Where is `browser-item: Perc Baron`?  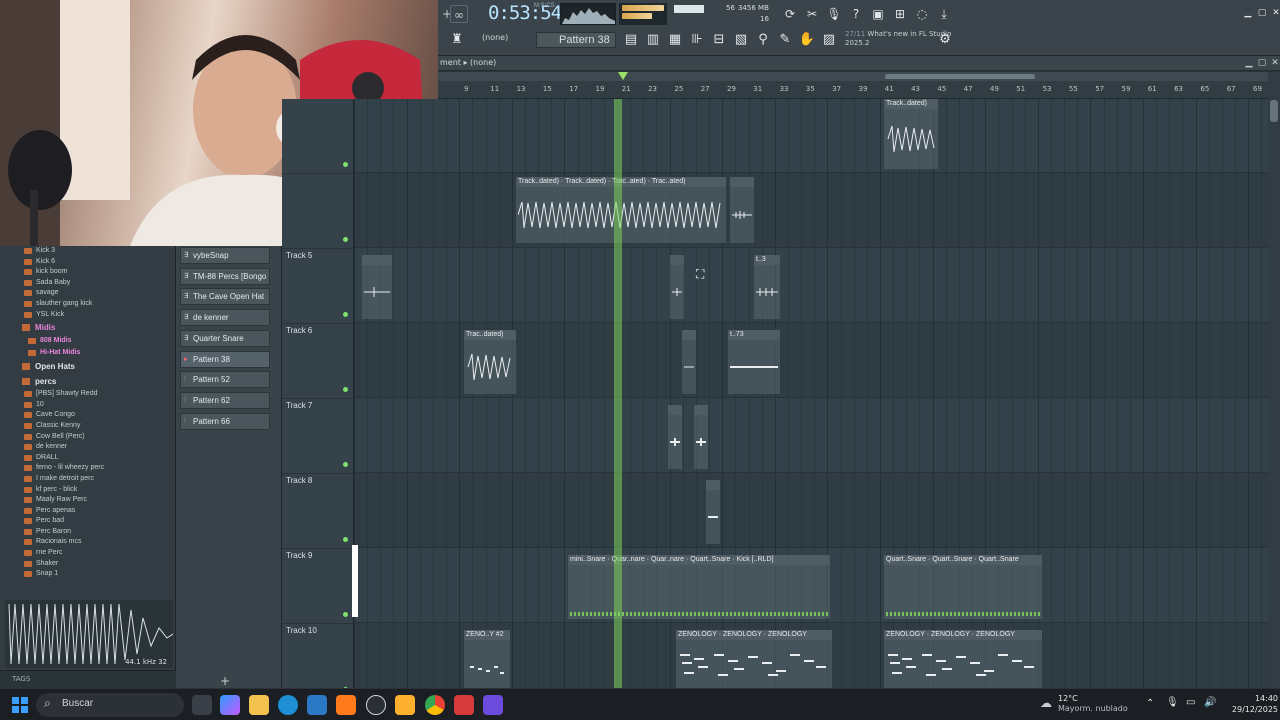
browser-item: Perc Baron is located at coordinates (87, 532).